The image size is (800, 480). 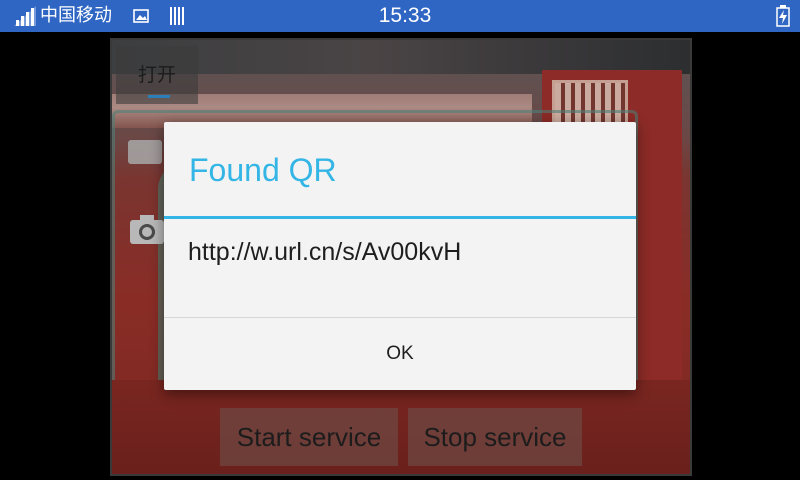 What do you see at coordinates (76, 15) in the screenshot?
I see `carrier-name: 中国移动` at bounding box center [76, 15].